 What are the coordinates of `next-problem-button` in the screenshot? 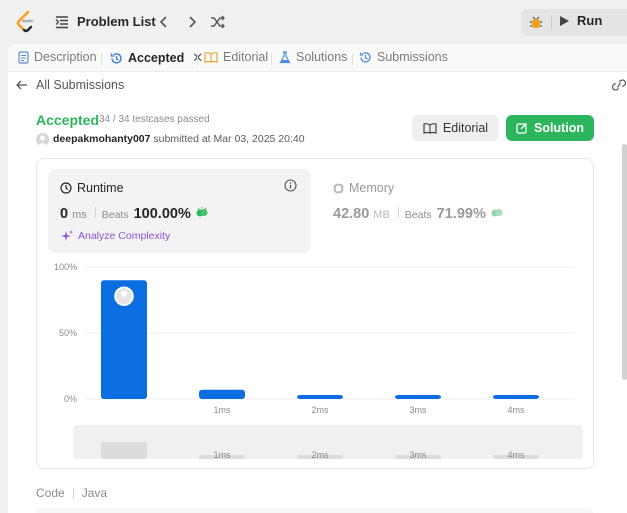 It's located at (192, 22).